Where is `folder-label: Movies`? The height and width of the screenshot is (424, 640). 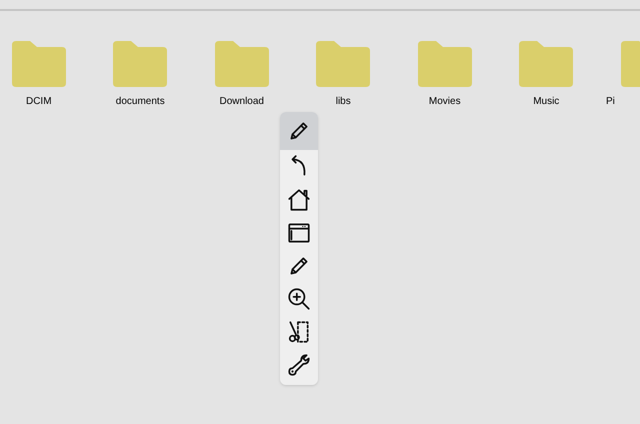 folder-label: Movies is located at coordinates (444, 101).